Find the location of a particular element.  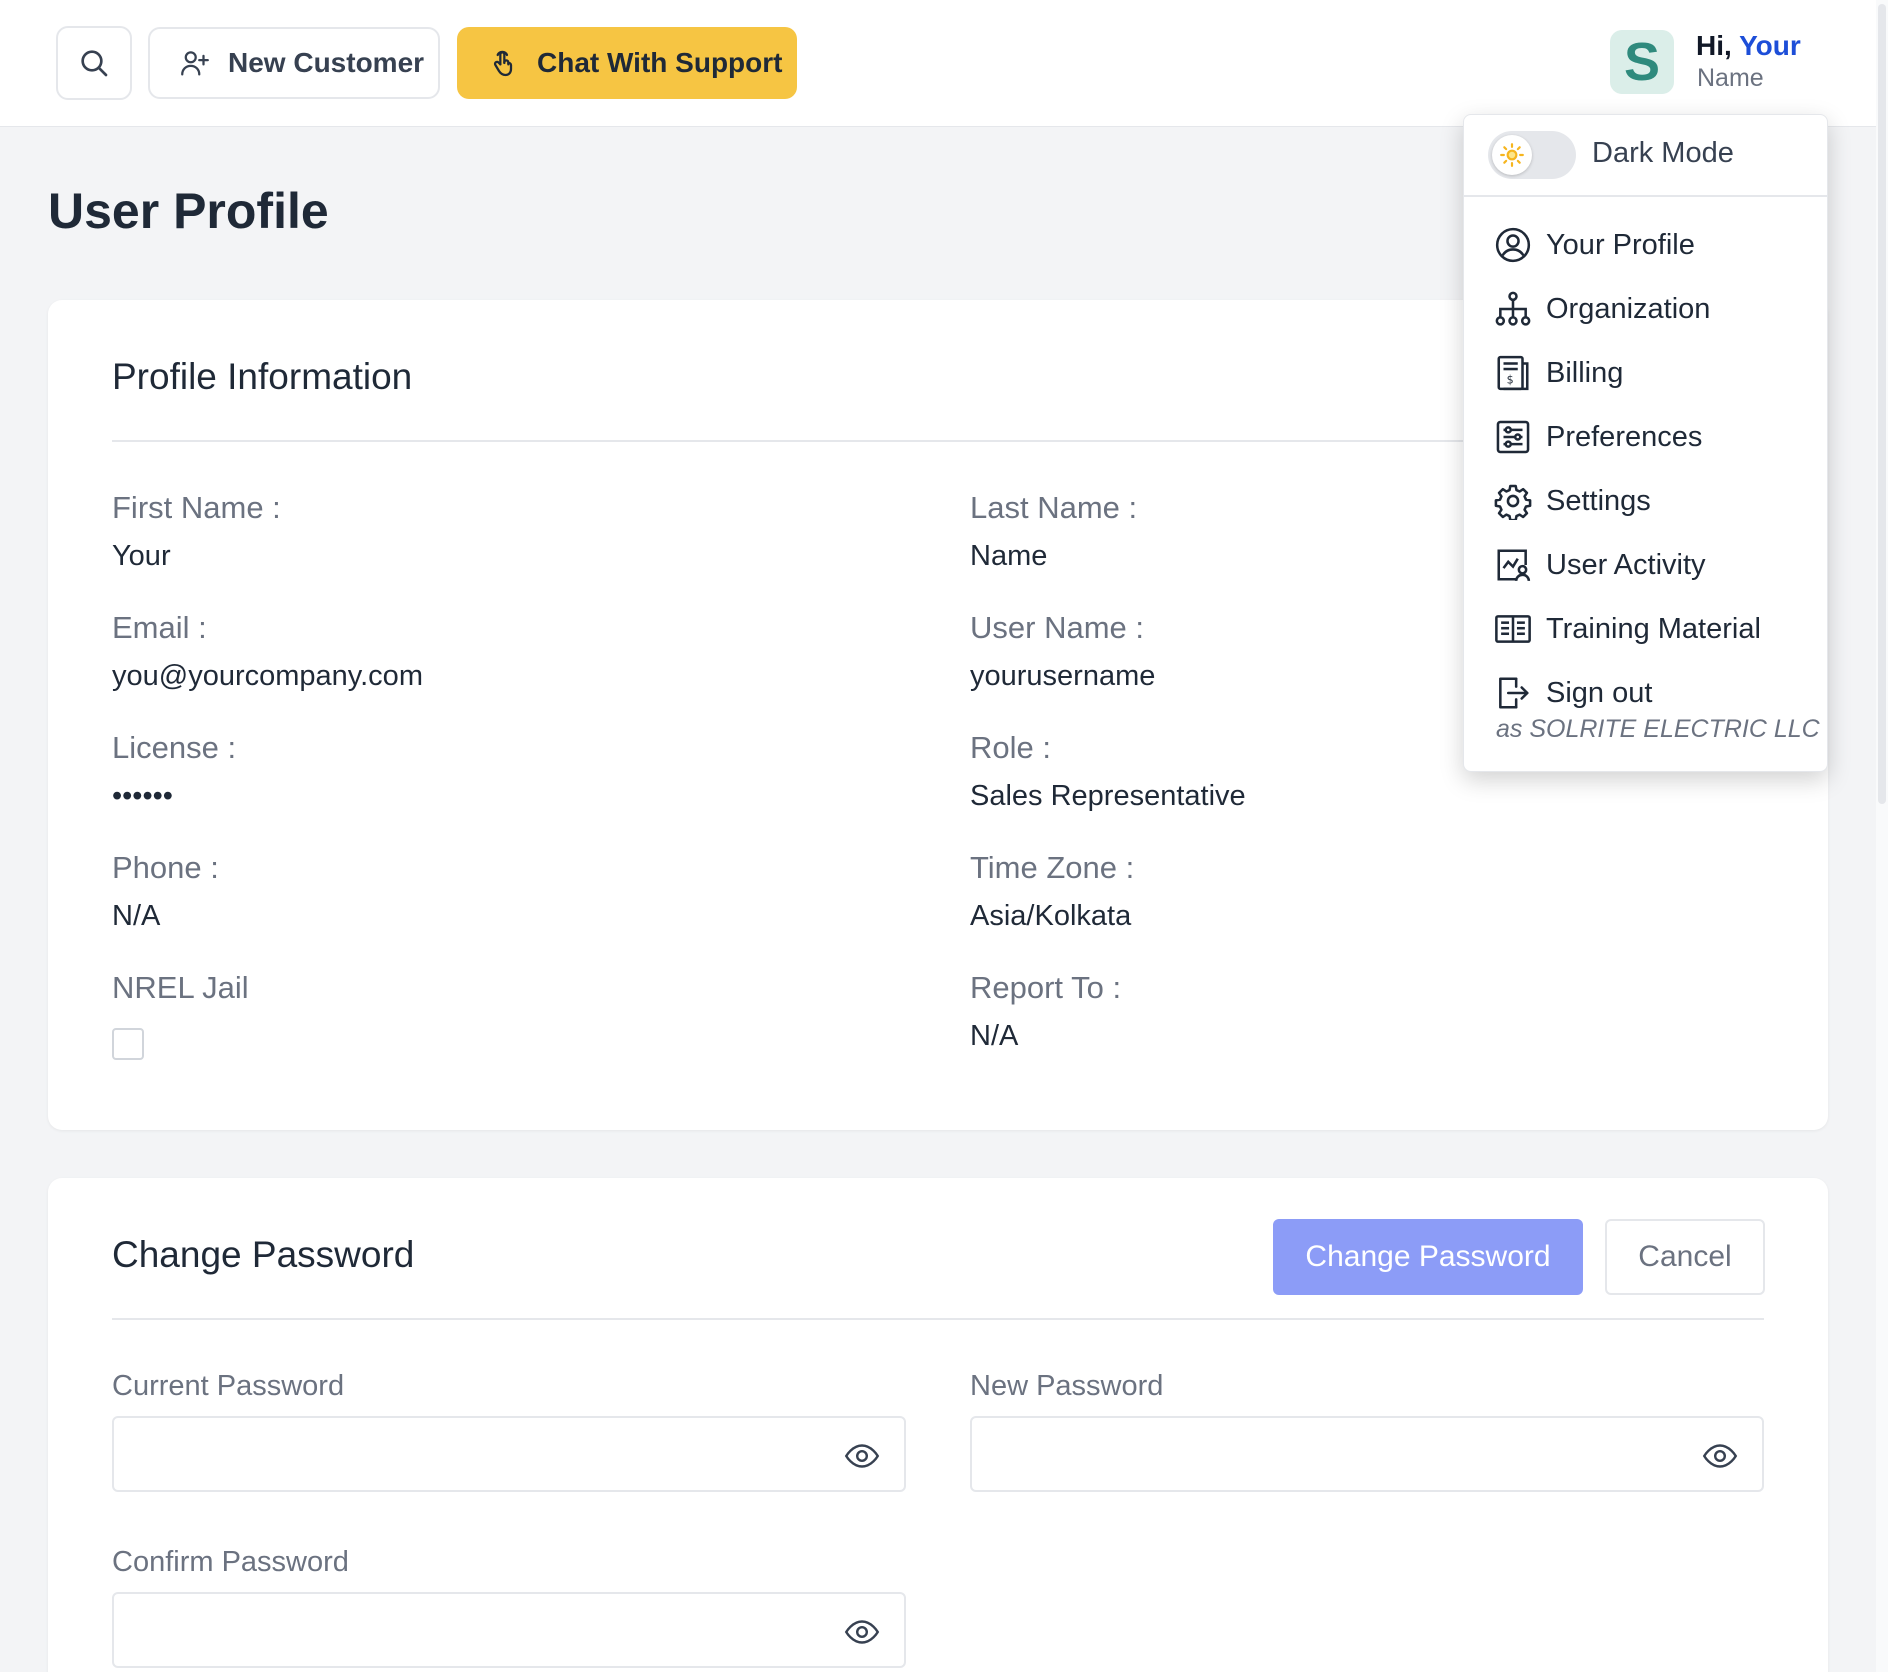

menu-item-organization: Organization is located at coordinates (1602, 309).